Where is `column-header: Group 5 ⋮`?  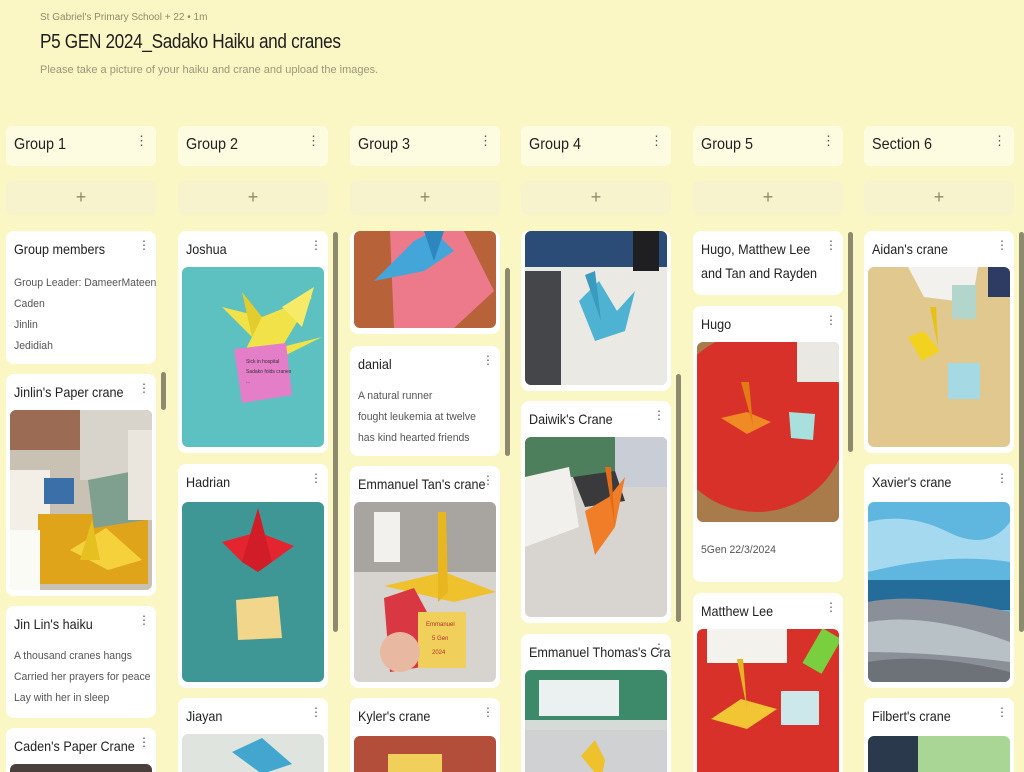
column-header: Group 5 ⋮ is located at coordinates (768, 146).